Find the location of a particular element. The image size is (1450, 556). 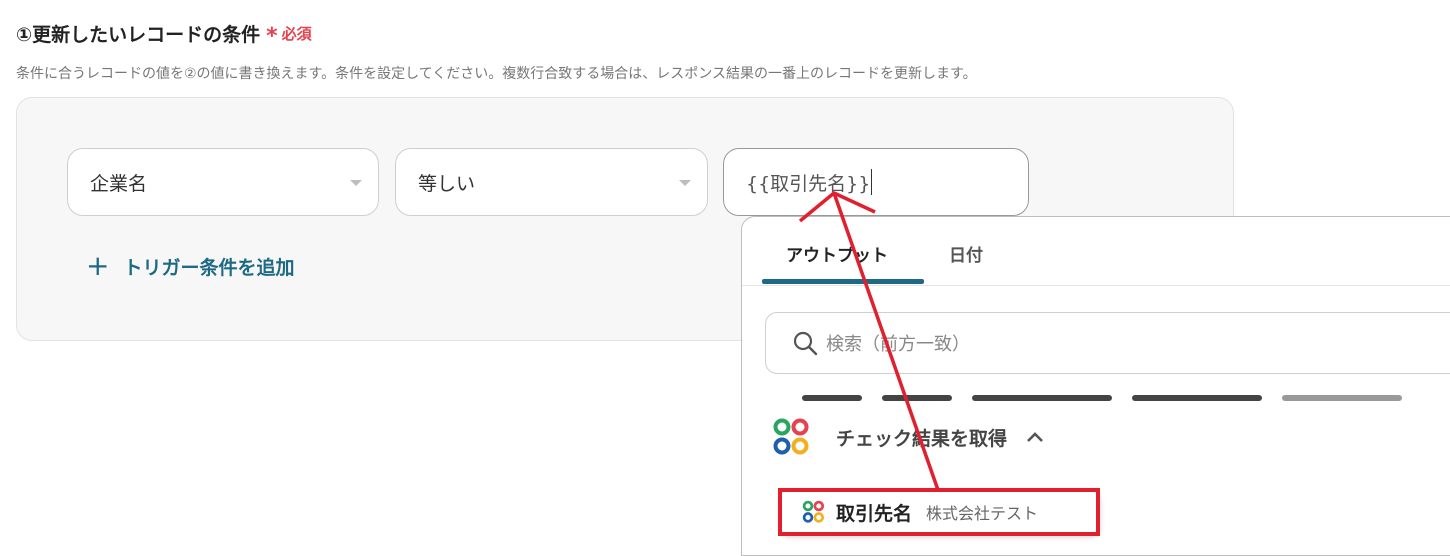

search-placeholder: 検索（前方一致） is located at coordinates (898, 344).